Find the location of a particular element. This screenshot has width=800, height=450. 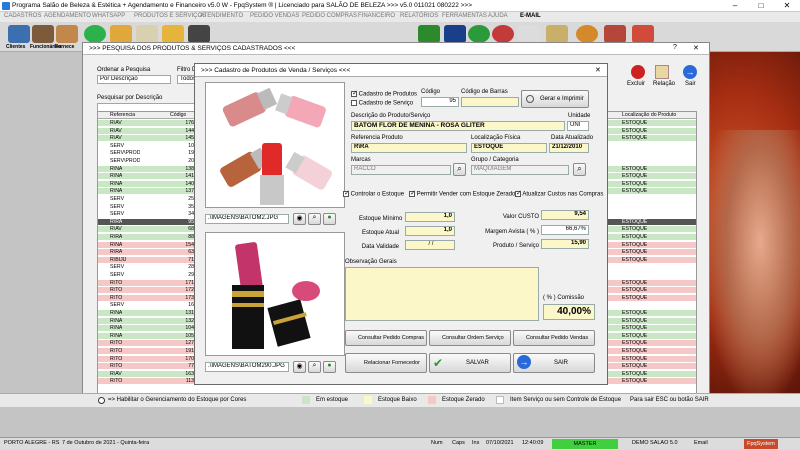

cell-code: 163 is located at coordinates (189, 373).